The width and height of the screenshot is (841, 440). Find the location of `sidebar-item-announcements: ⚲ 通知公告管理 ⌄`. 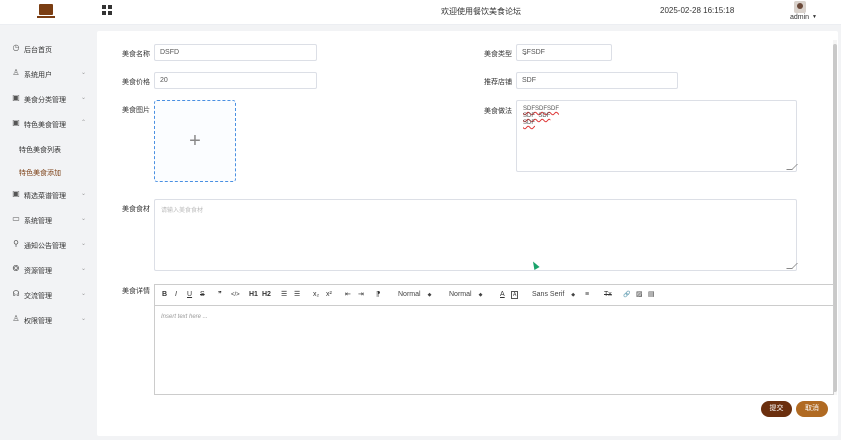

sidebar-item-announcements: ⚲ 通知公告管理 ⌄ is located at coordinates (48, 245).